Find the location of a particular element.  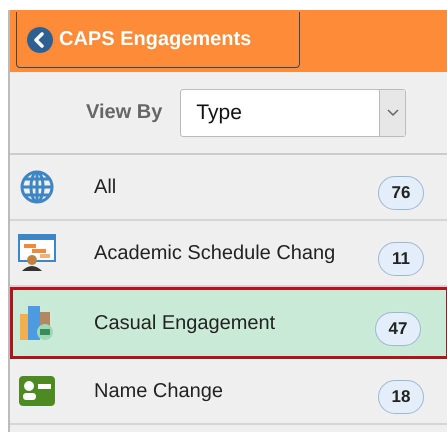

count-badge: 18 is located at coordinates (401, 397).